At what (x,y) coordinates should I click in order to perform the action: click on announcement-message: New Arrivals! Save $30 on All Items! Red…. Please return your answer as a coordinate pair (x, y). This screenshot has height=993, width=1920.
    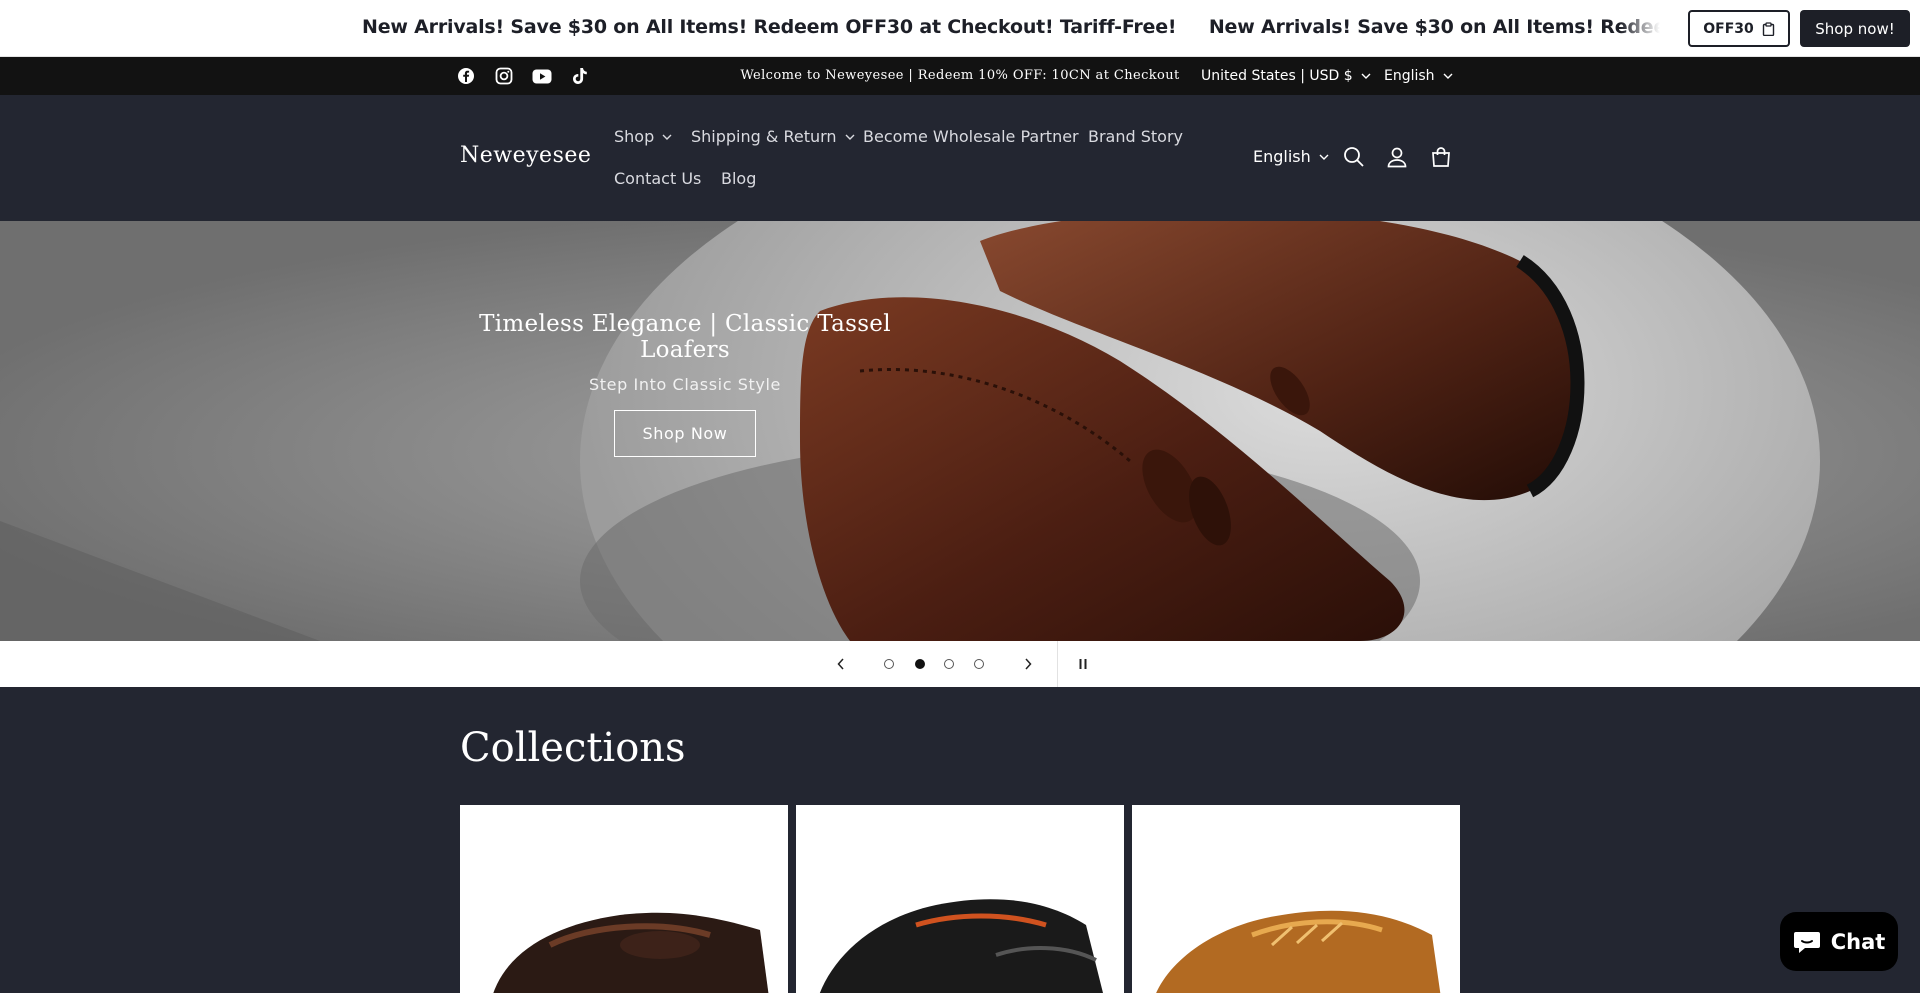
    Looking at the image, I should click on (769, 27).